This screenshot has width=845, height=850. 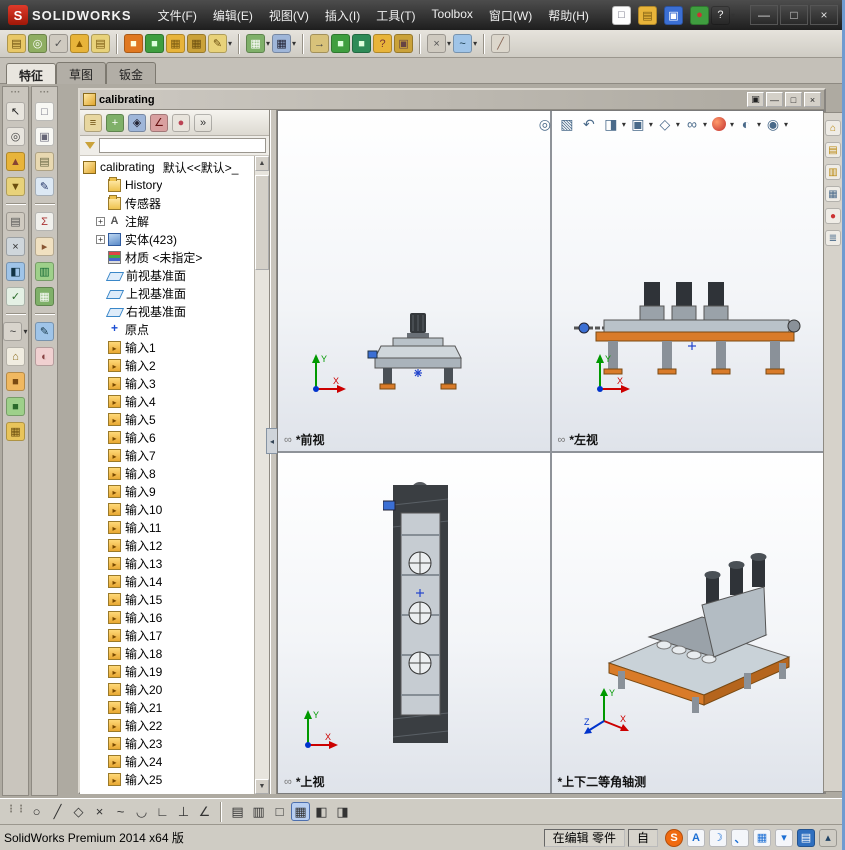 I want to click on doc-restore-button: ▣, so click(x=755, y=99).